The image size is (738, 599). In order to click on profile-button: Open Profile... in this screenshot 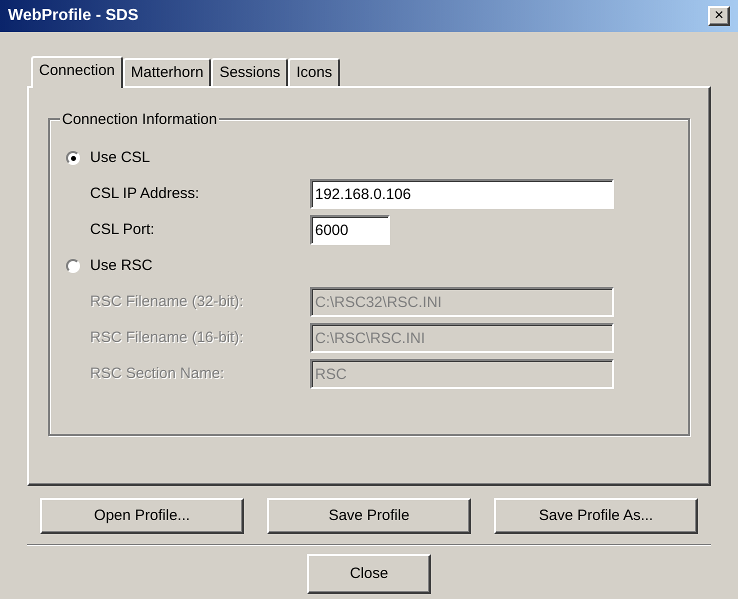, I will do `click(142, 516)`.